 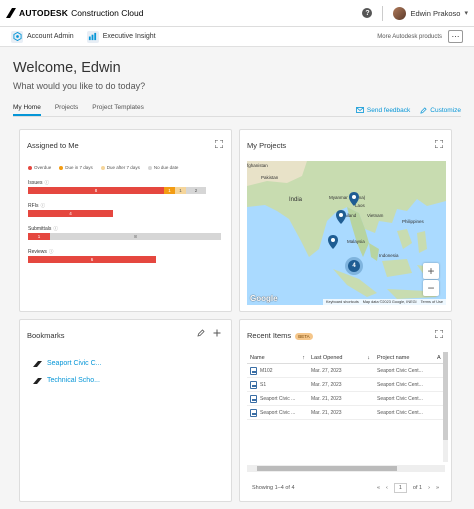 I want to click on mail-icon, so click(x=360, y=110).